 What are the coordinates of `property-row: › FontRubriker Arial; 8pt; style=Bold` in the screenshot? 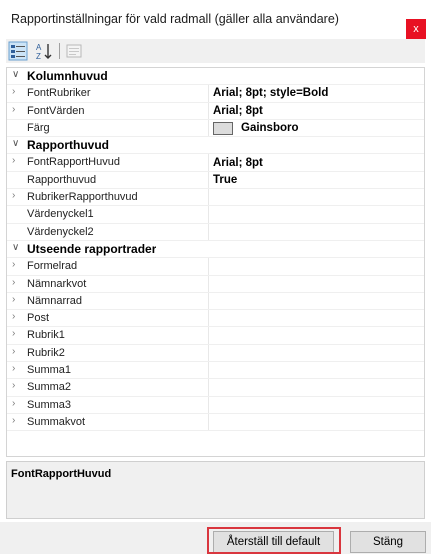 It's located at (215, 94).